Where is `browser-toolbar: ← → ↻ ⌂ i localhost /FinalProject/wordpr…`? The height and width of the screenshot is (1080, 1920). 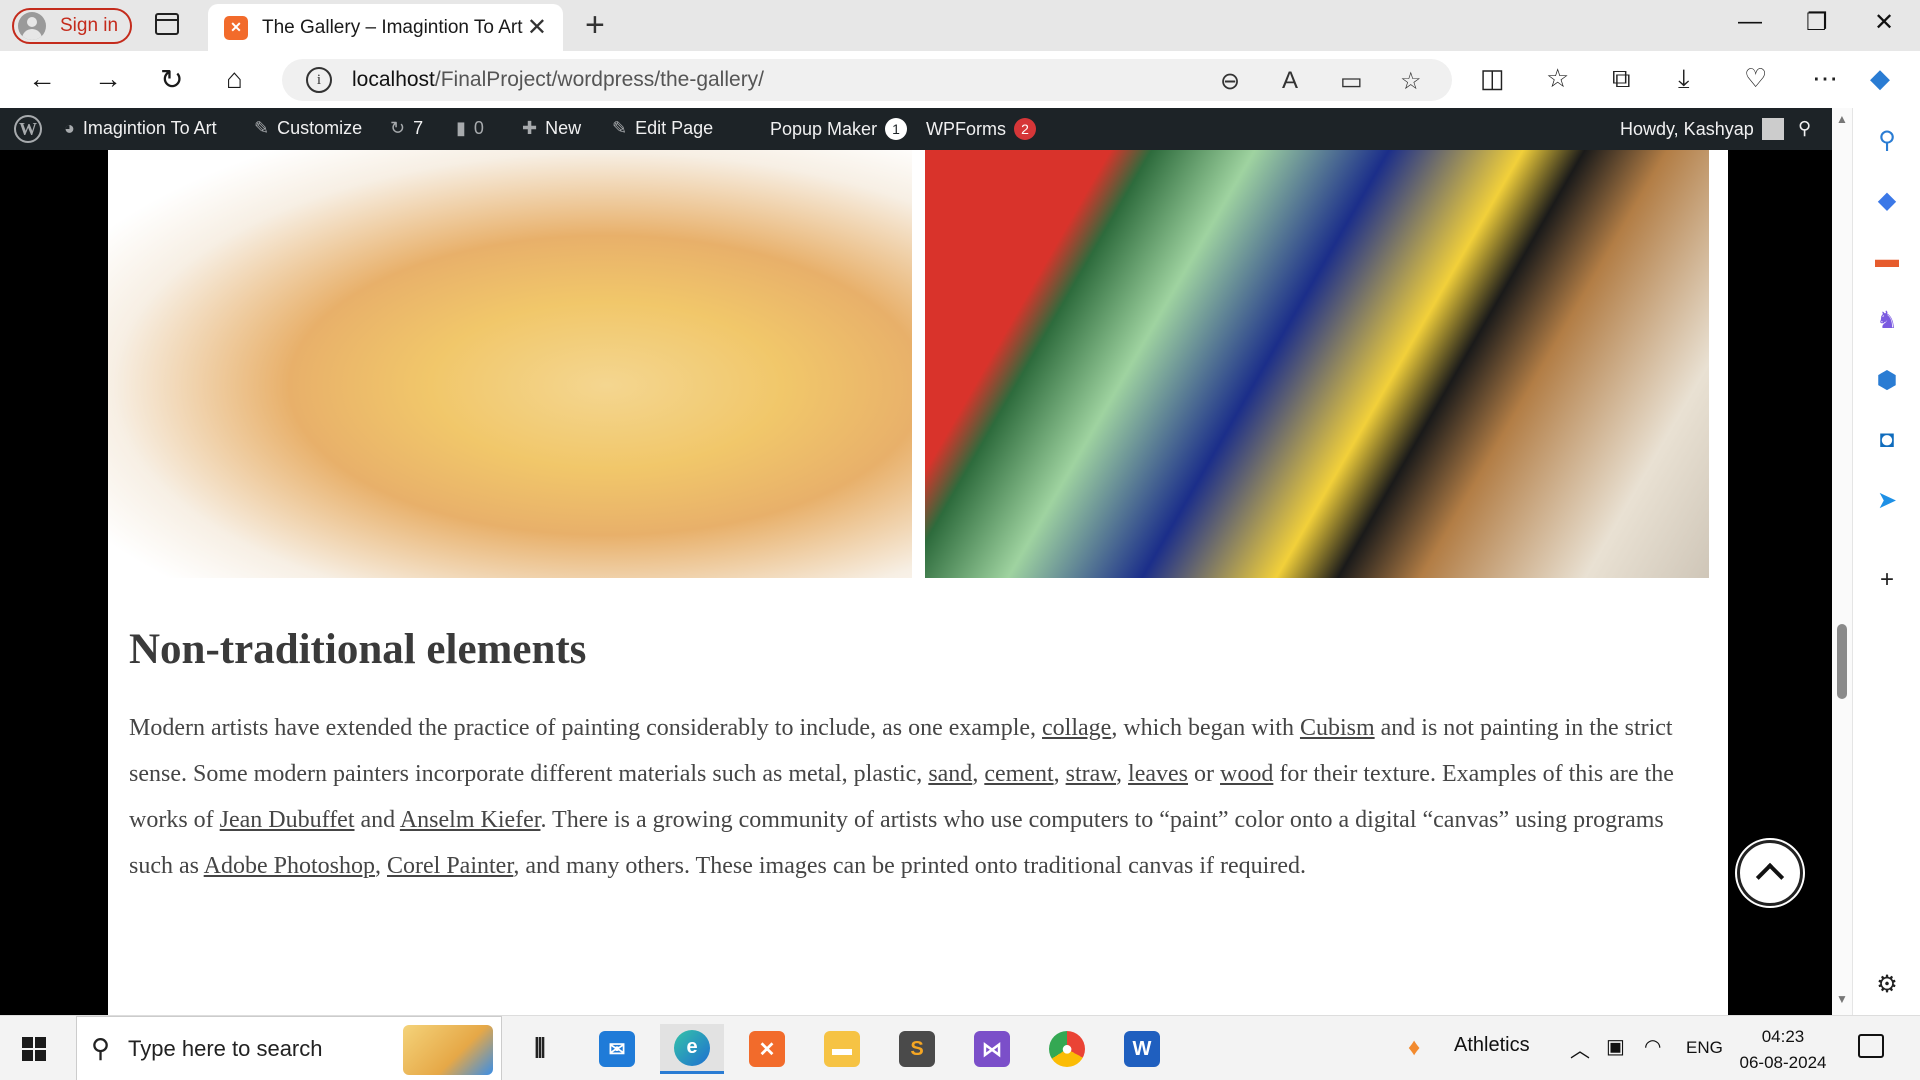 browser-toolbar: ← → ↻ ⌂ i localhost /FinalProject/wordpr… is located at coordinates (960, 79).